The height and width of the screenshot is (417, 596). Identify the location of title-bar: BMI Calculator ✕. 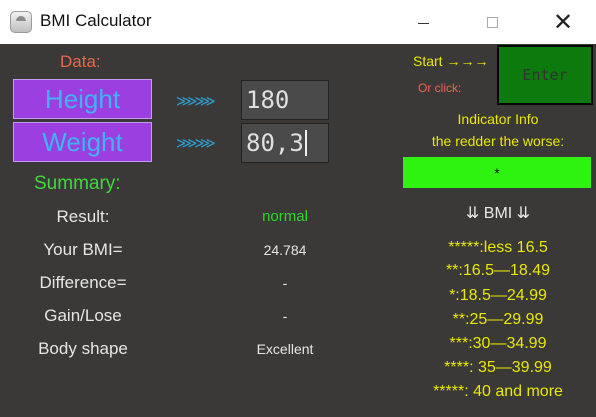
(298, 22).